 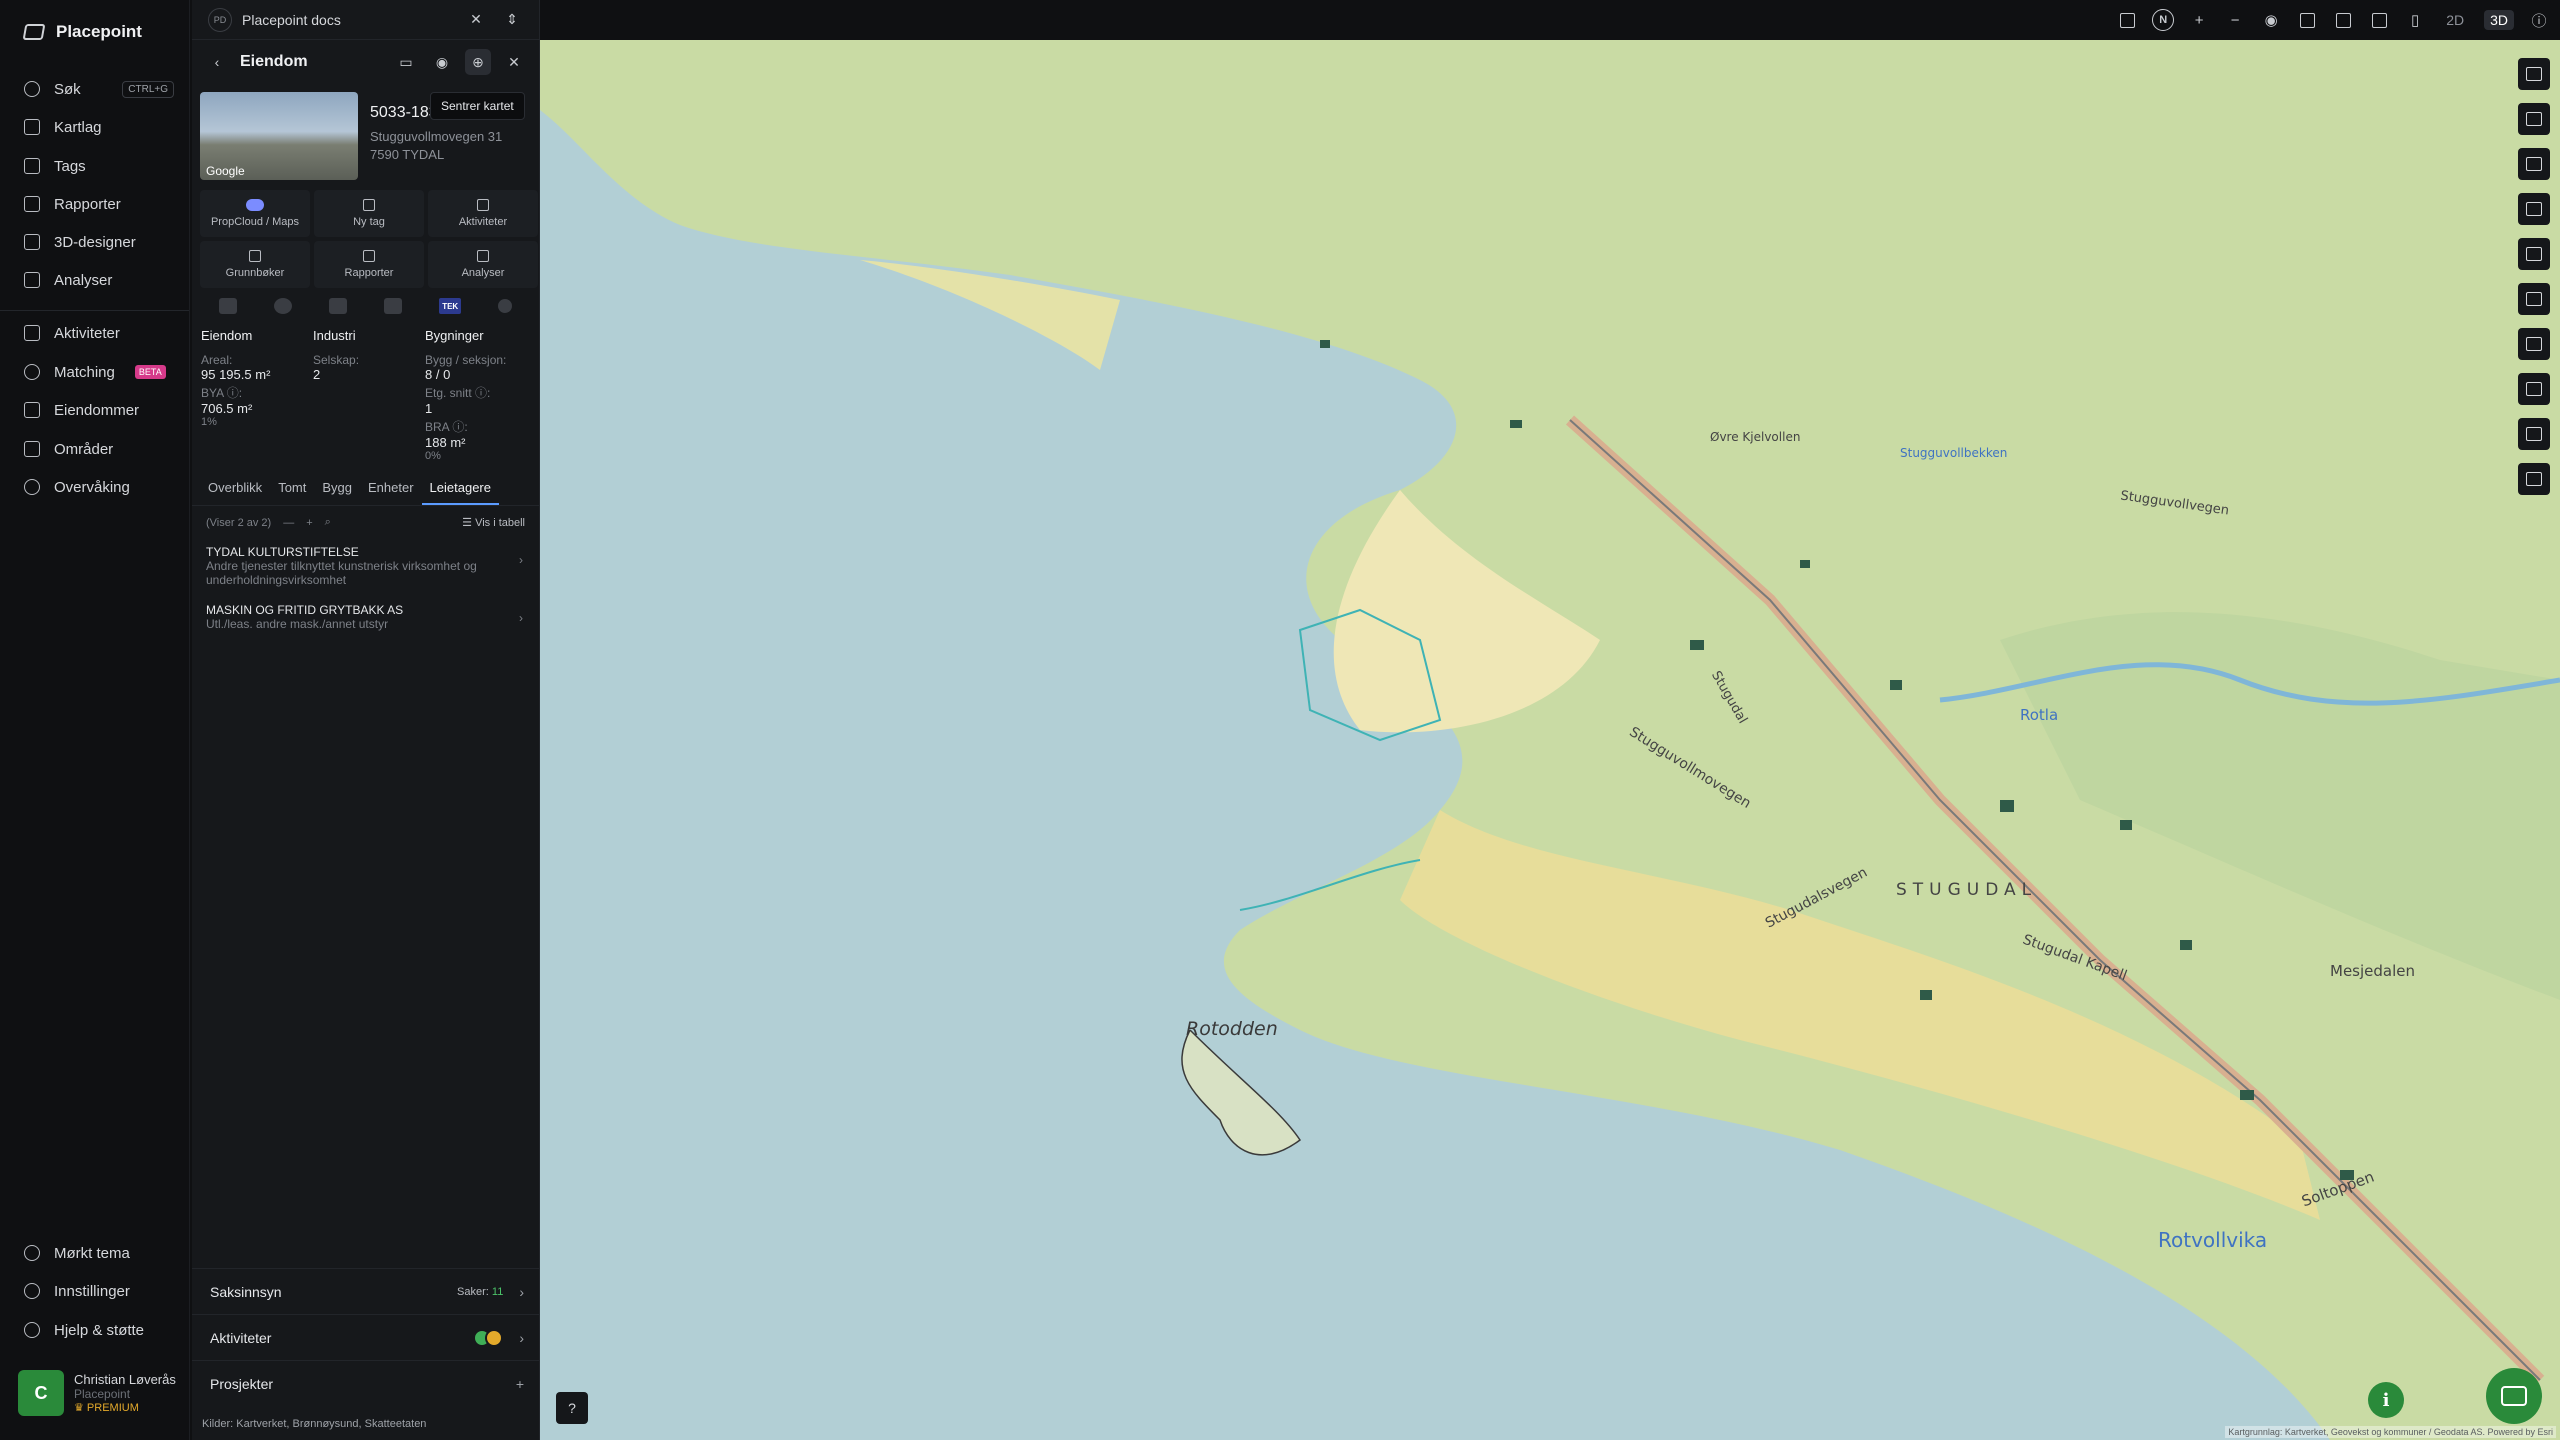 I want to click on chart-icon, so click(x=369, y=256).